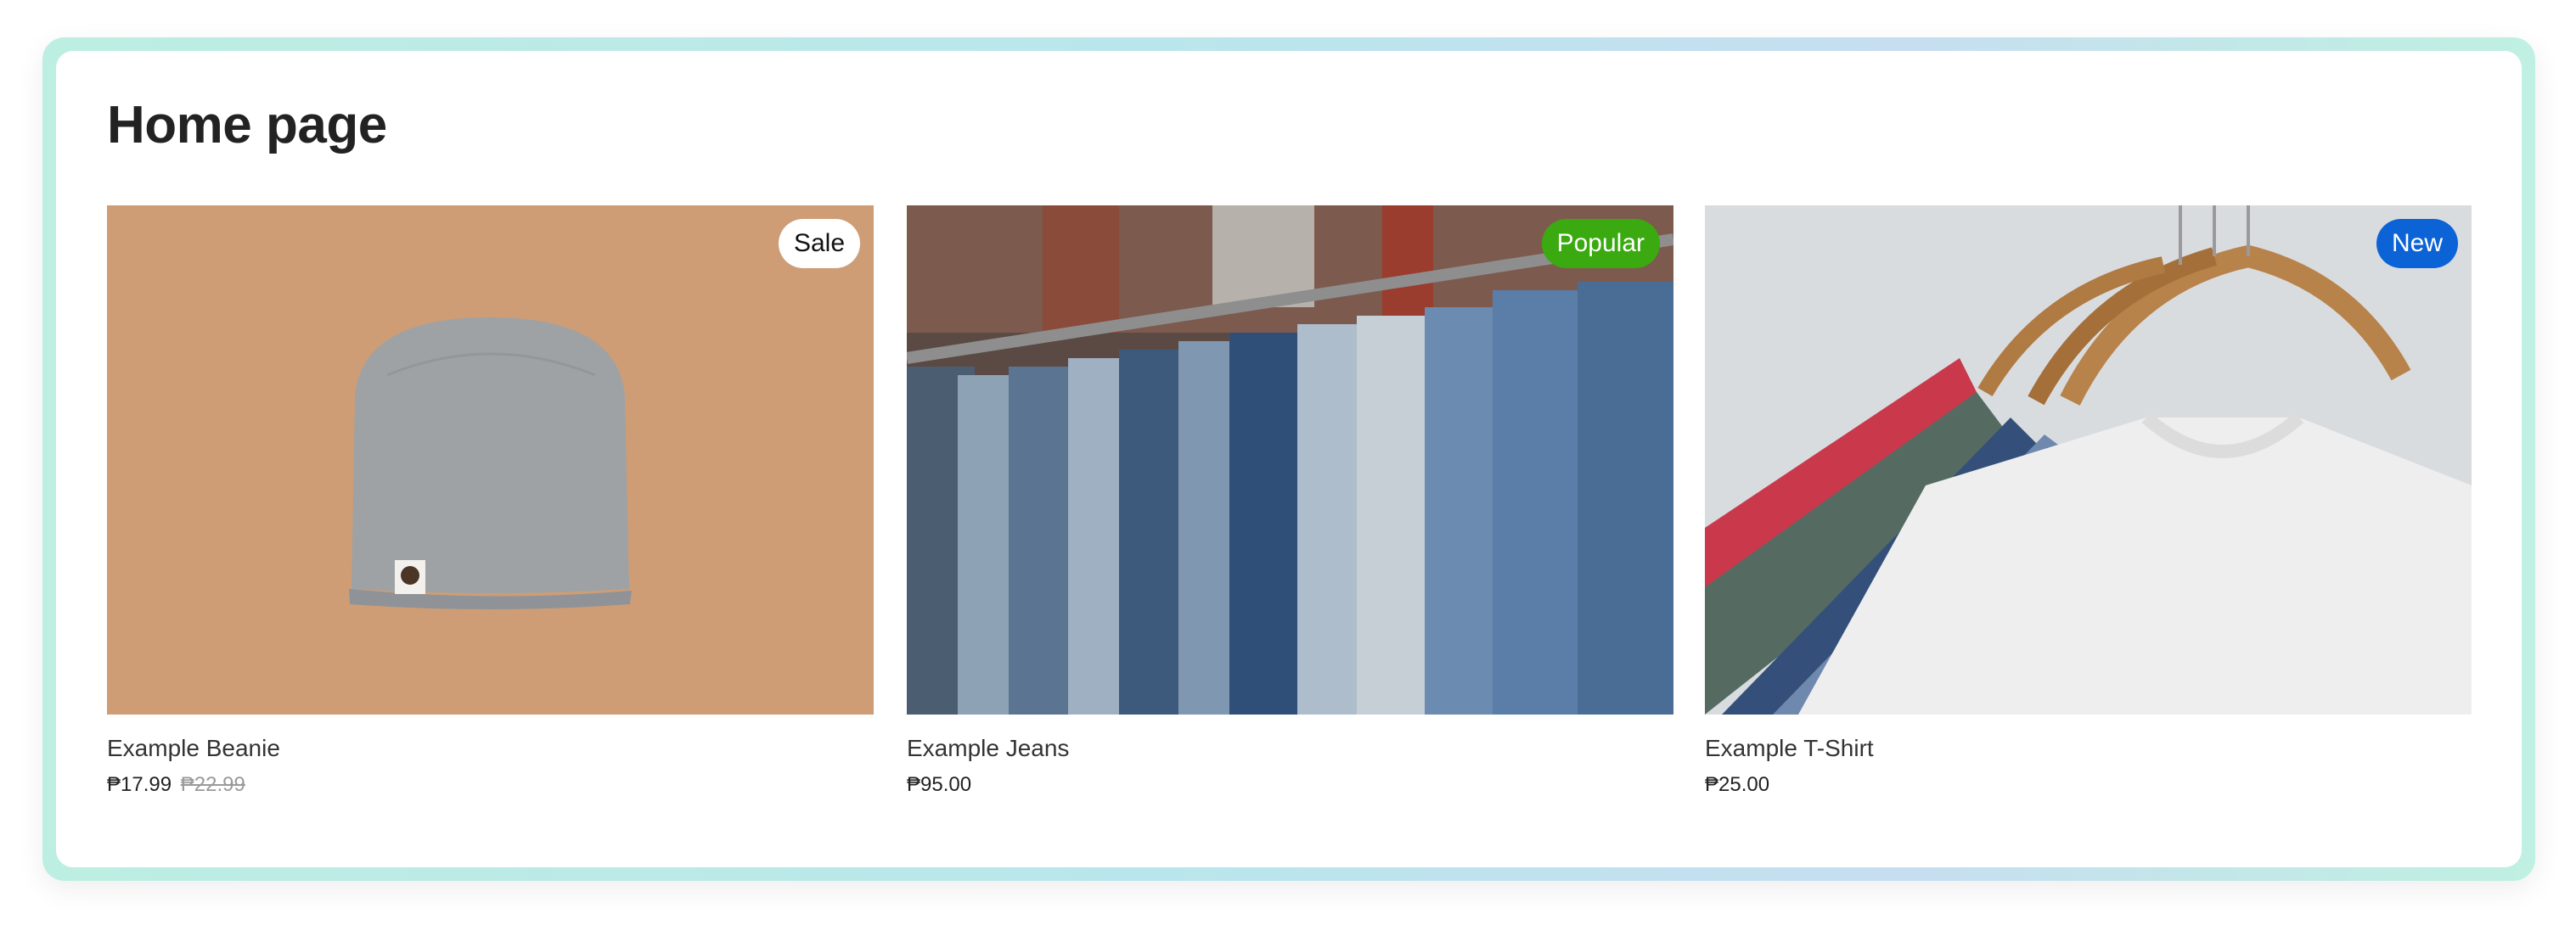 The image size is (2576, 925). What do you see at coordinates (2417, 243) in the screenshot?
I see `new-badge: New` at bounding box center [2417, 243].